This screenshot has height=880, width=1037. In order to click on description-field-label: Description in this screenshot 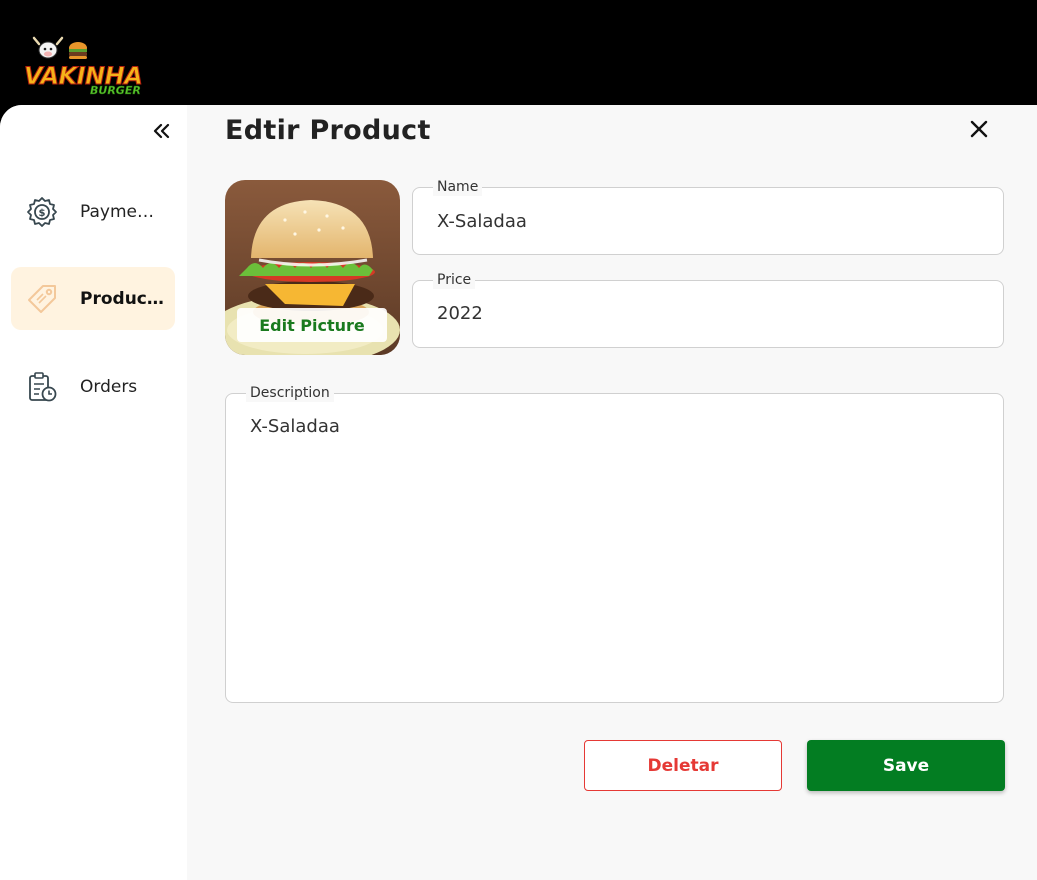, I will do `click(290, 393)`.